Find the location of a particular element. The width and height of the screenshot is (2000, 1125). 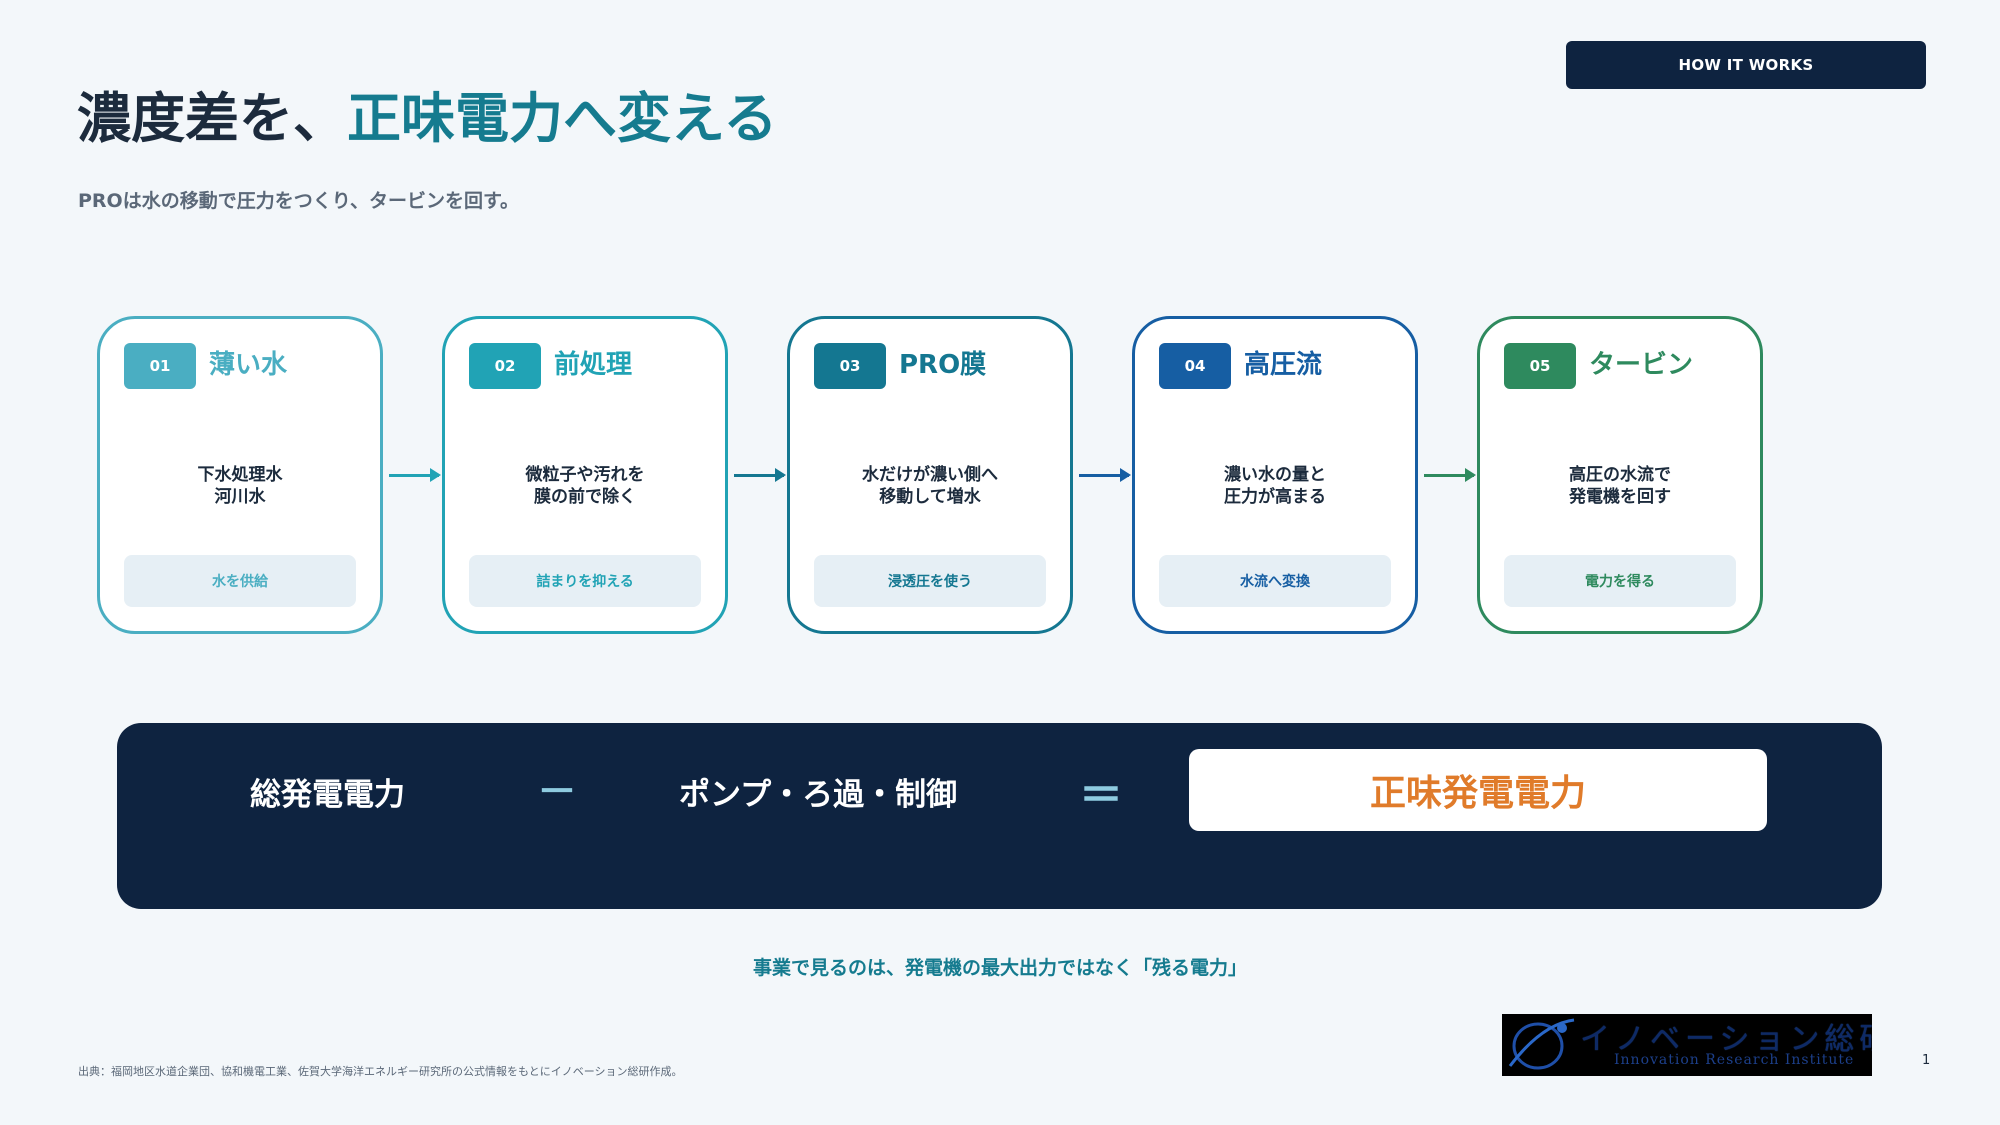

globe-icon is located at coordinates (1541, 1044).